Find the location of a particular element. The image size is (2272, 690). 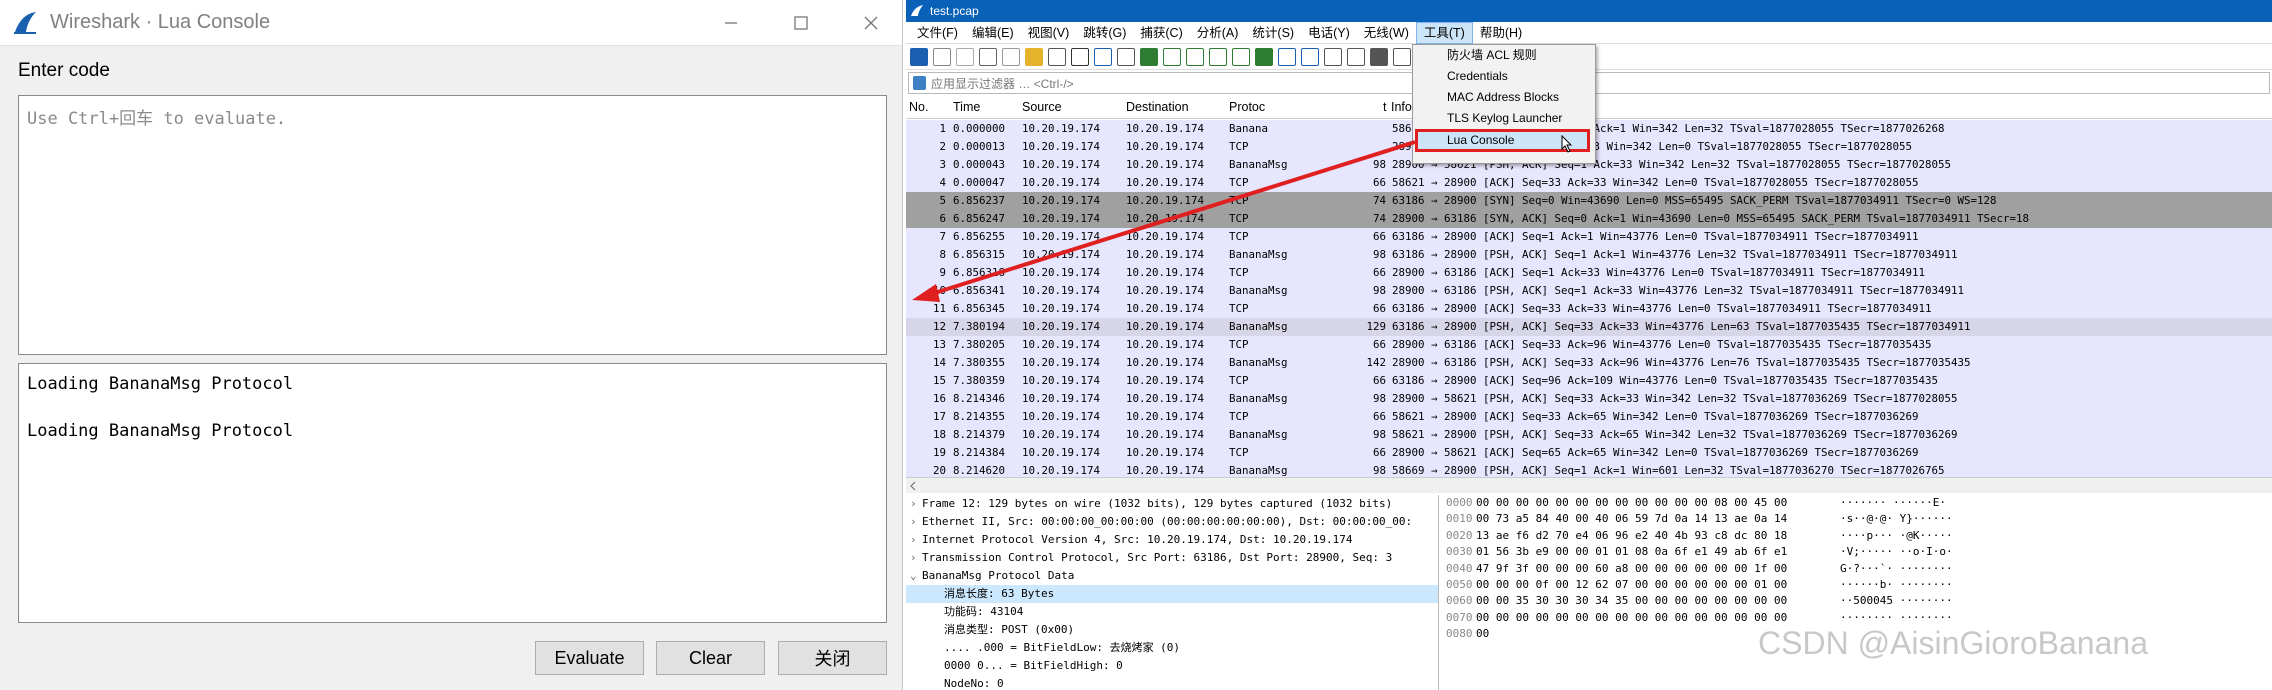

annotation-arrow is located at coordinates (1164, 221).